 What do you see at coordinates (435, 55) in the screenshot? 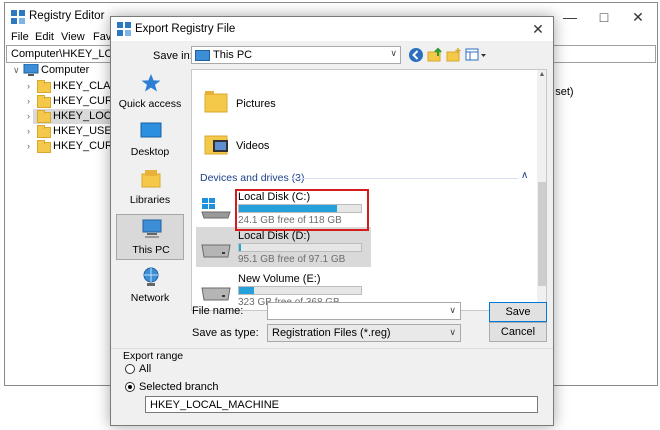
I see `up-folder-icon` at bounding box center [435, 55].